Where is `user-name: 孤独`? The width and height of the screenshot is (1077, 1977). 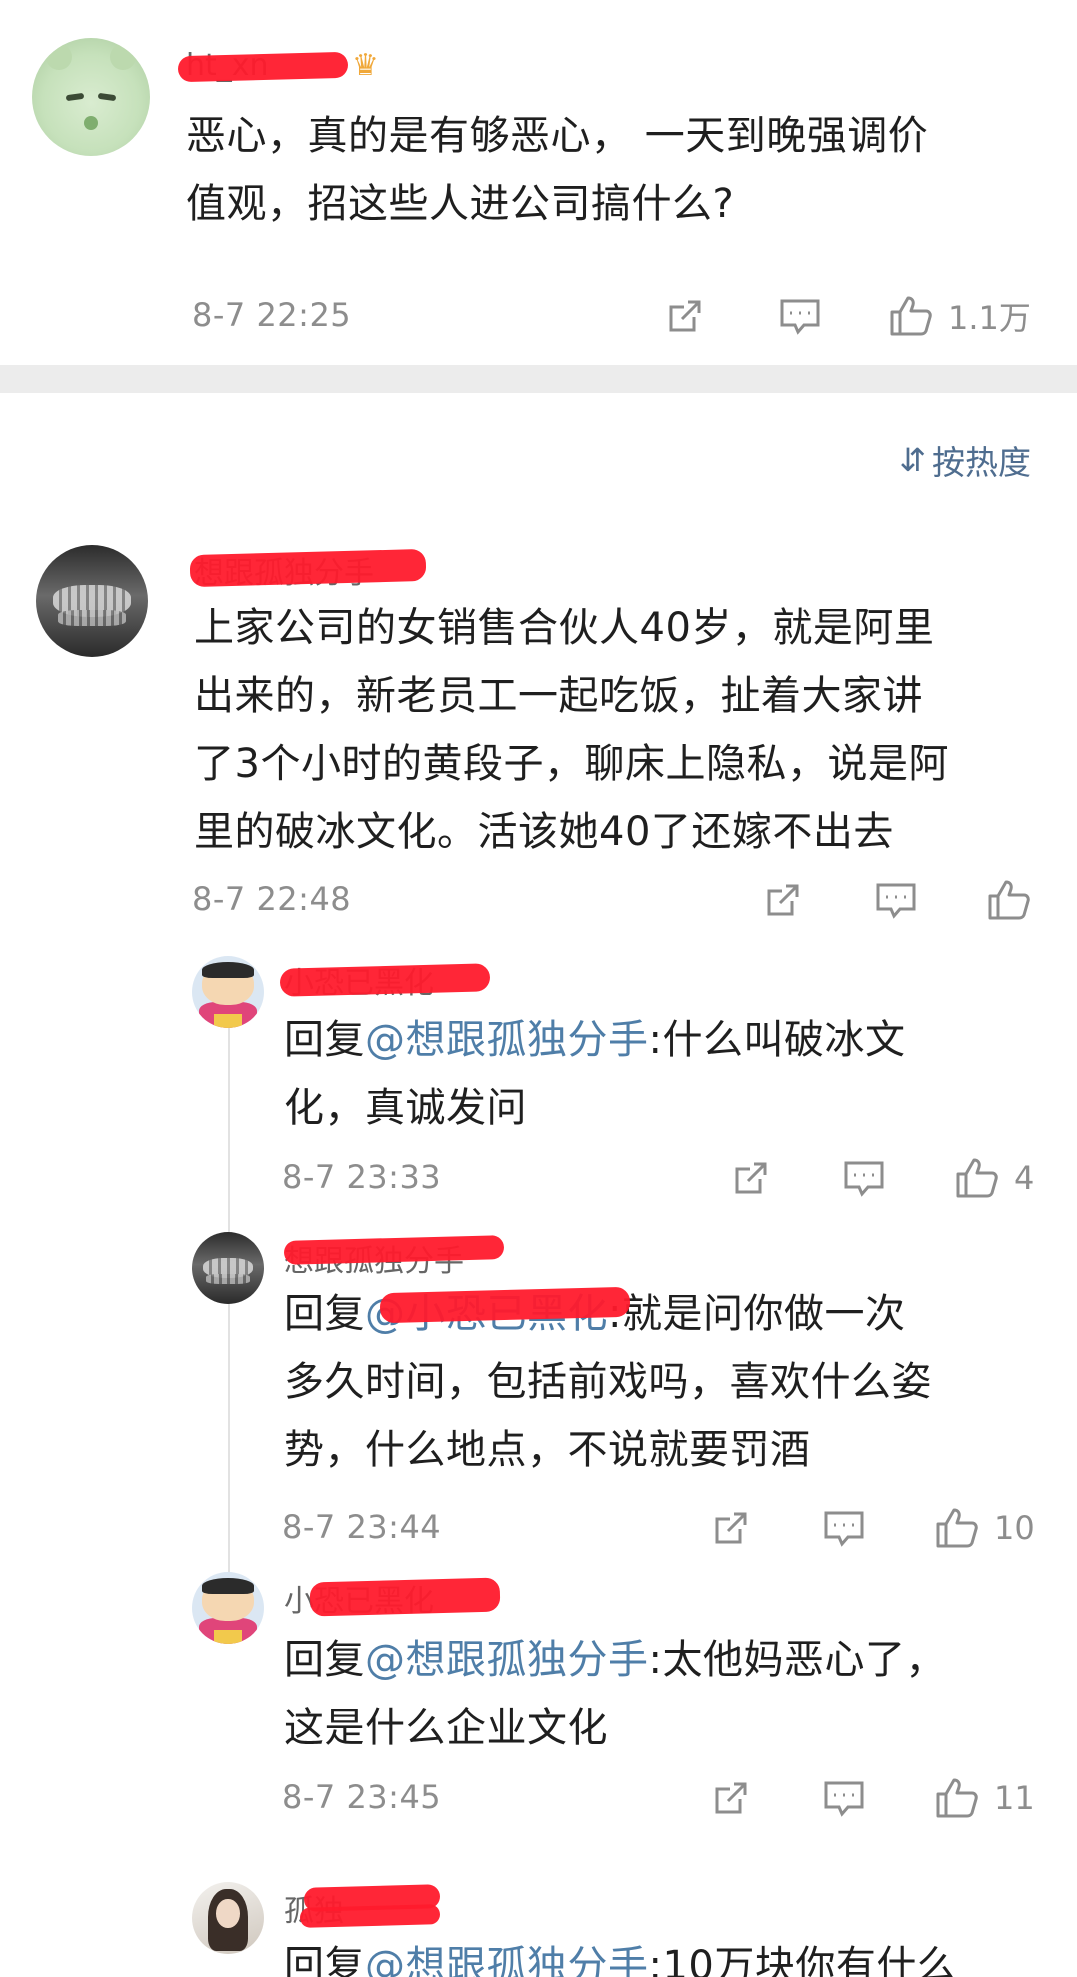 user-name: 孤独 is located at coordinates (404, 1906).